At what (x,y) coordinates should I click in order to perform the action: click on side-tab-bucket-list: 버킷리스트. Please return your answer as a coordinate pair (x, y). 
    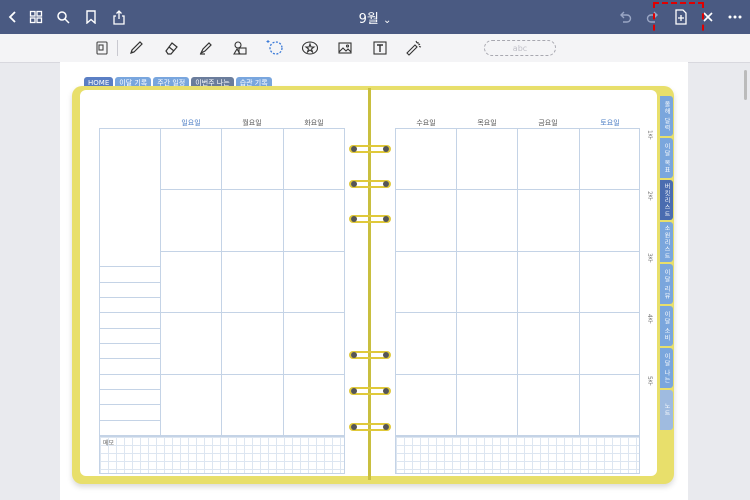
    Looking at the image, I should click on (666, 200).